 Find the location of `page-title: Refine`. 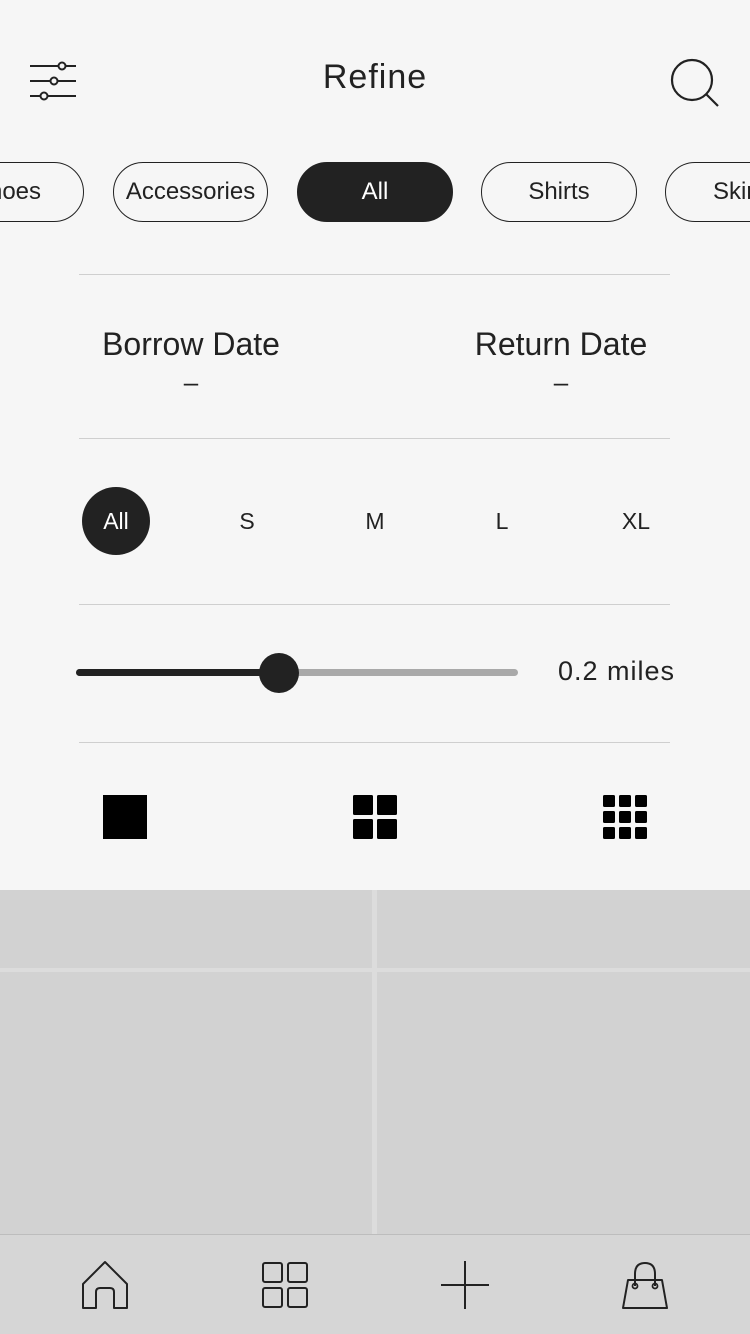

page-title: Refine is located at coordinates (375, 77).